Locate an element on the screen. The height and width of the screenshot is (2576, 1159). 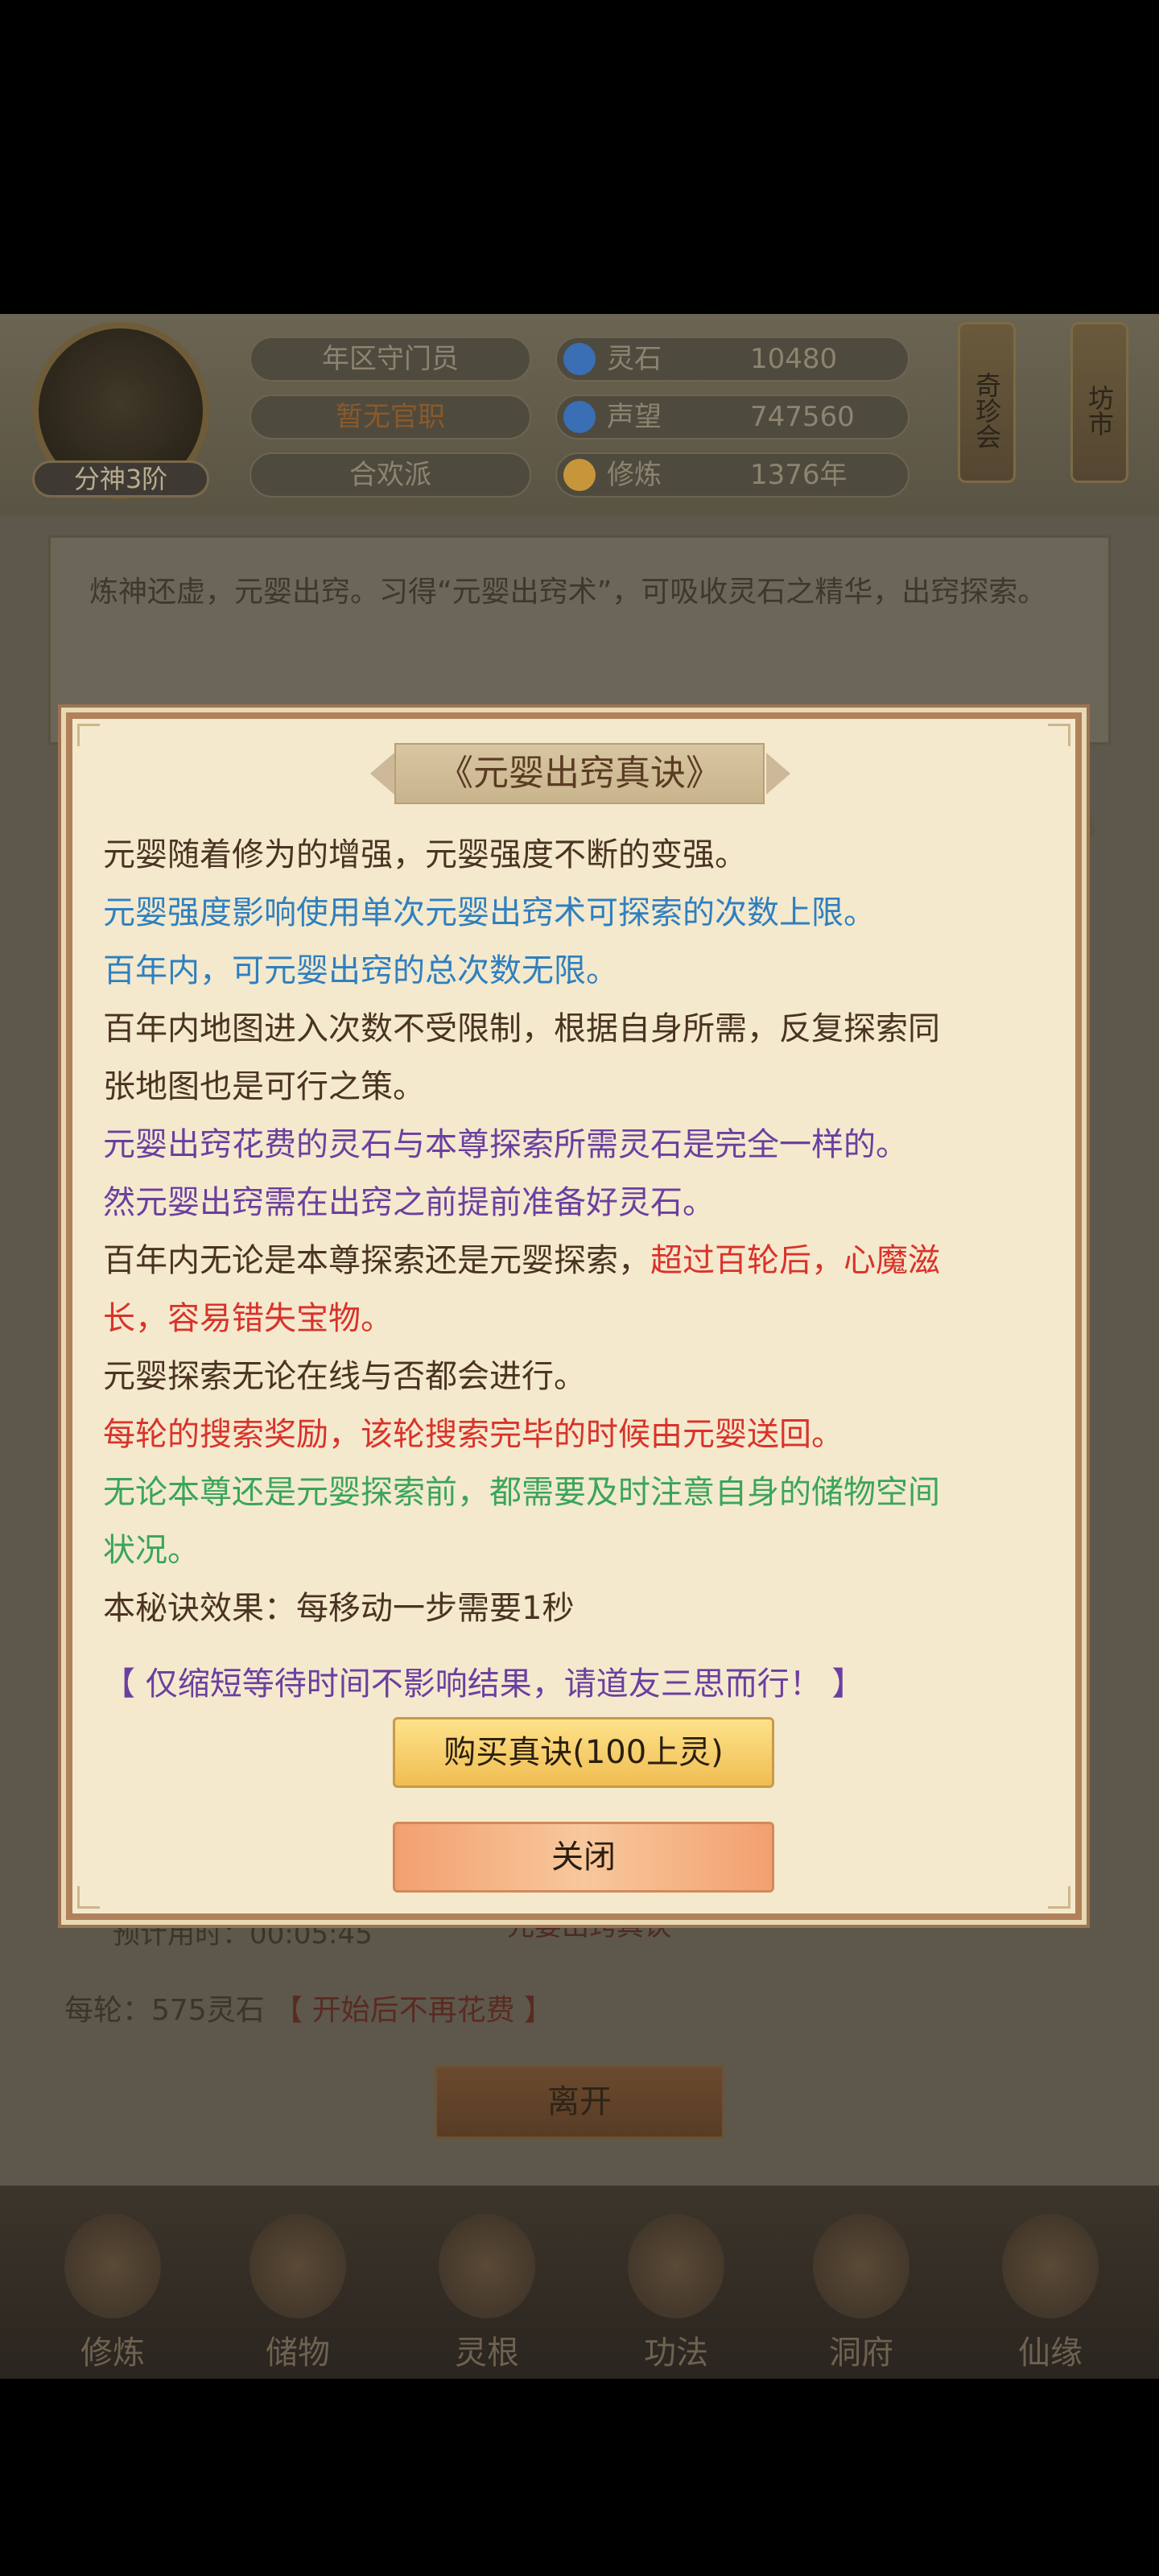
stat-label: 声望 is located at coordinates (634, 417).